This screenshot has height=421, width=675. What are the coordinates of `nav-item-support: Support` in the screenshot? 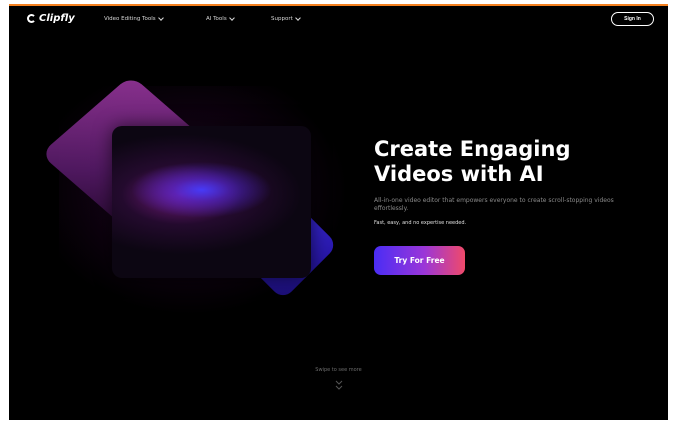 It's located at (286, 18).